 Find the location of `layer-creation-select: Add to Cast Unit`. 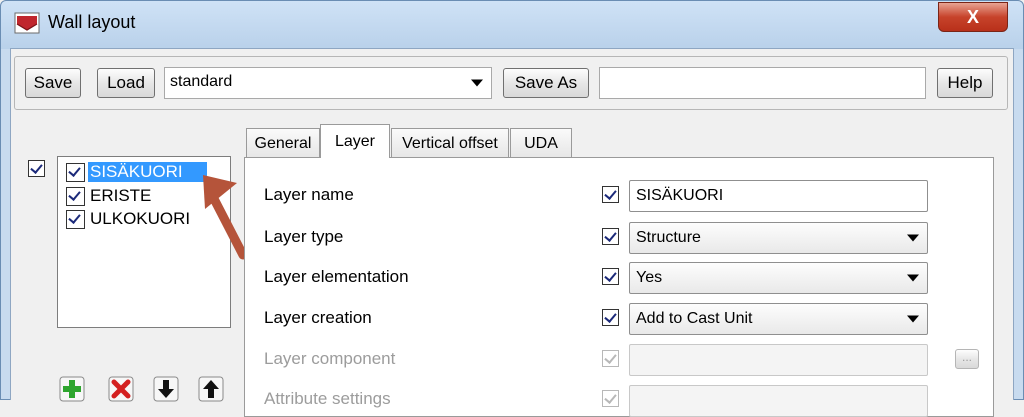

layer-creation-select: Add to Cast Unit is located at coordinates (778, 319).